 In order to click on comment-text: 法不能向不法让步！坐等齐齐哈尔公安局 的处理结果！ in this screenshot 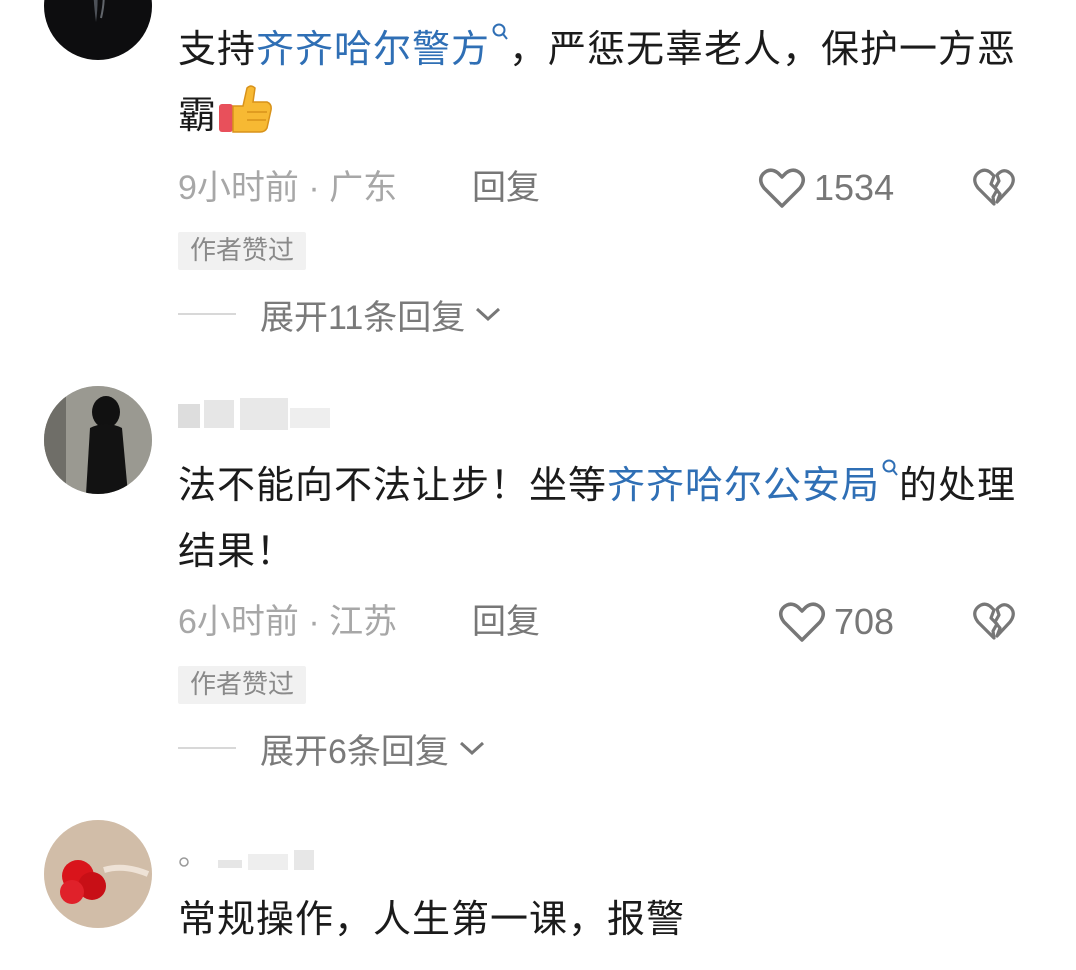, I will do `click(608, 518)`.